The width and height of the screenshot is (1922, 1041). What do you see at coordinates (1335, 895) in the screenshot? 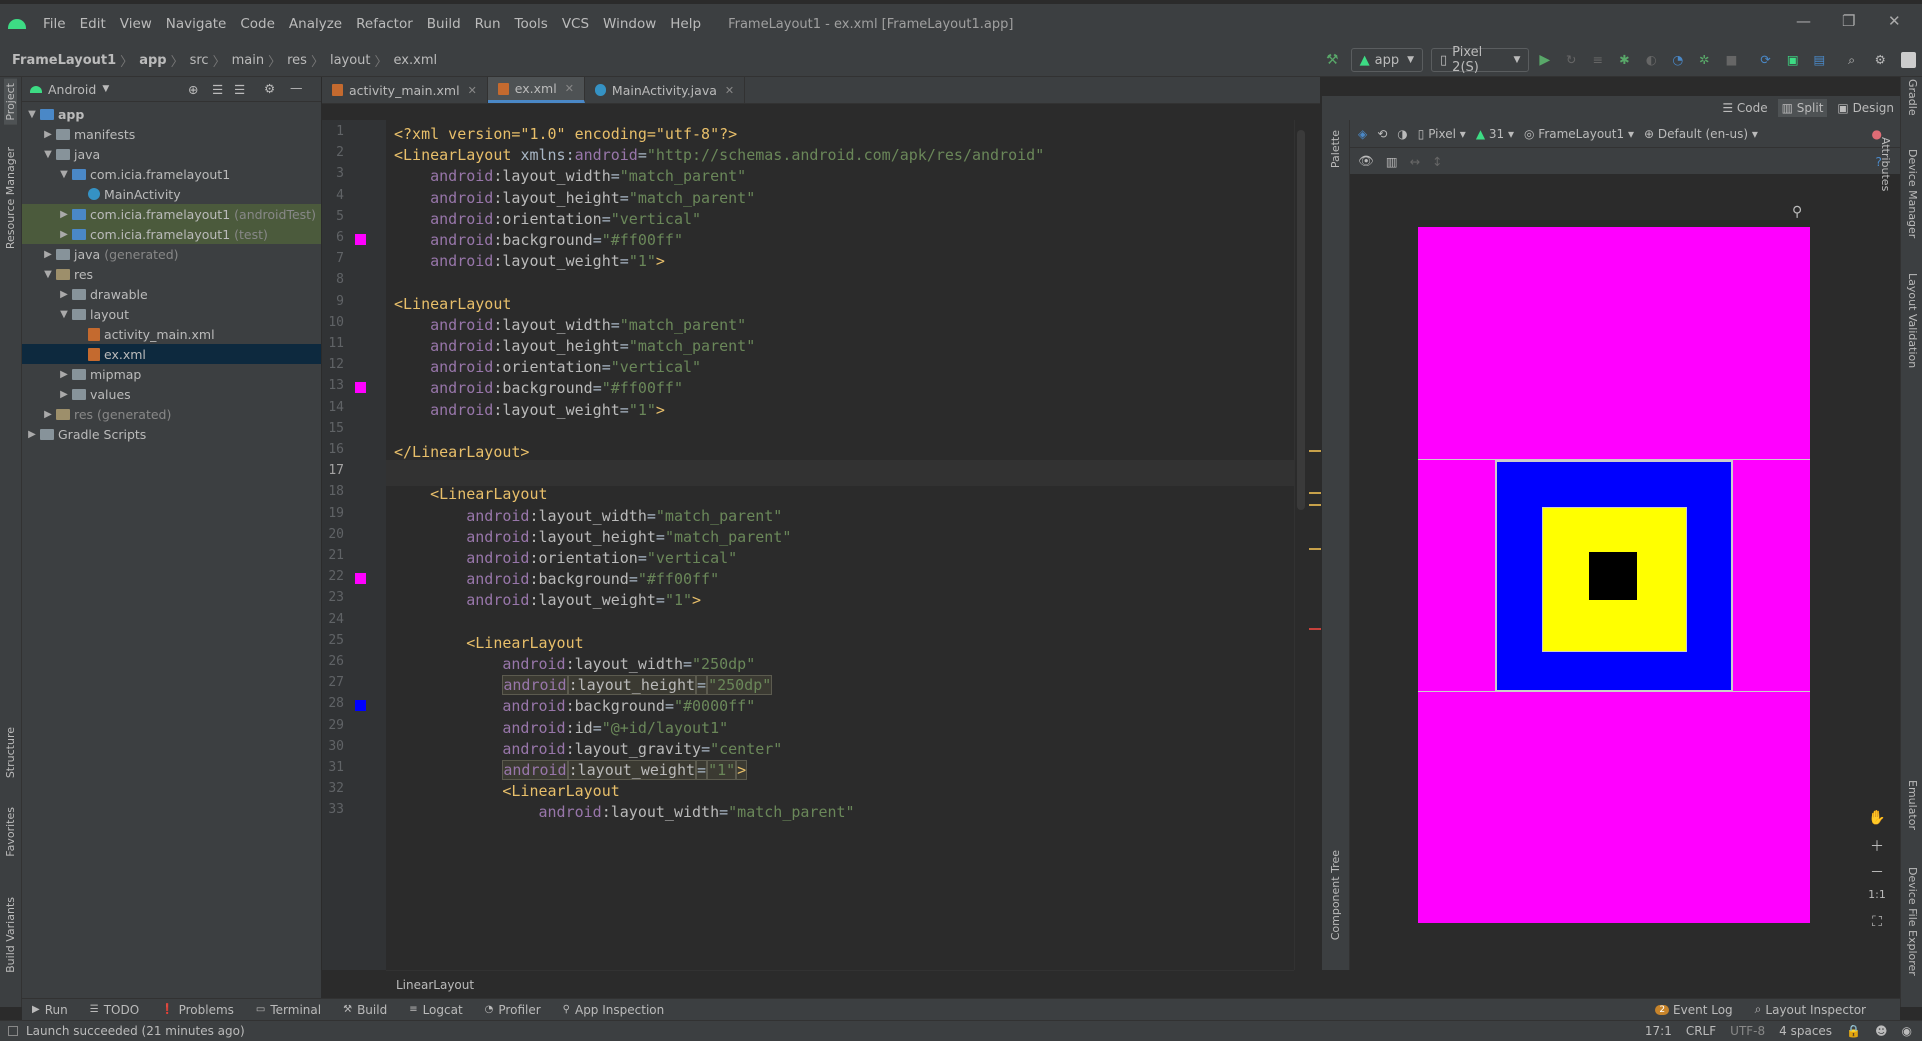
I see `component-tree-tab: Component Tree` at bounding box center [1335, 895].